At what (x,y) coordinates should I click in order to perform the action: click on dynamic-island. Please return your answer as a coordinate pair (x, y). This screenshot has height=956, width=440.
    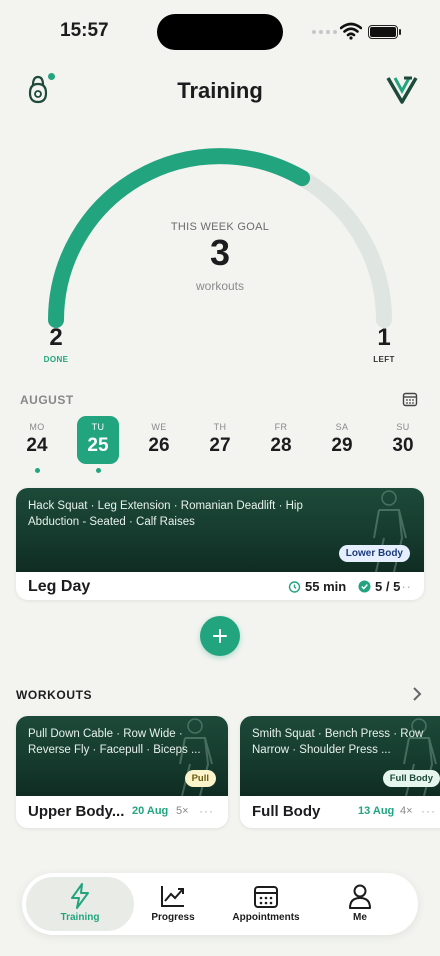
    Looking at the image, I should click on (220, 32).